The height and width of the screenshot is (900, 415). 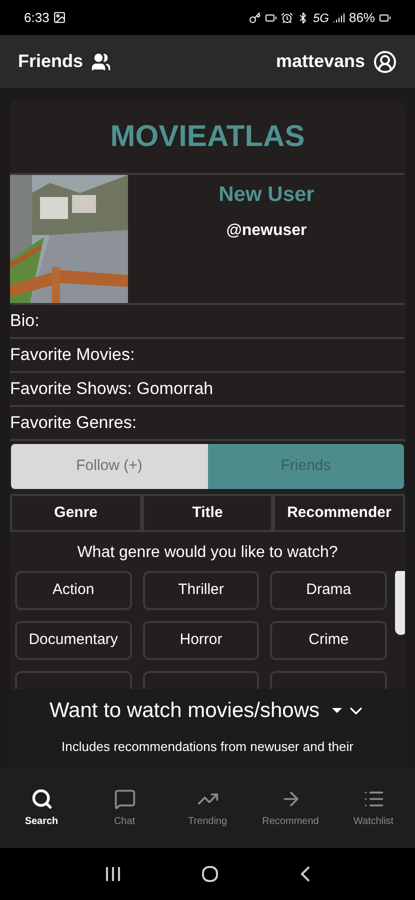 What do you see at coordinates (73, 423) in the screenshot?
I see `profile-field: Favorite Genres:` at bounding box center [73, 423].